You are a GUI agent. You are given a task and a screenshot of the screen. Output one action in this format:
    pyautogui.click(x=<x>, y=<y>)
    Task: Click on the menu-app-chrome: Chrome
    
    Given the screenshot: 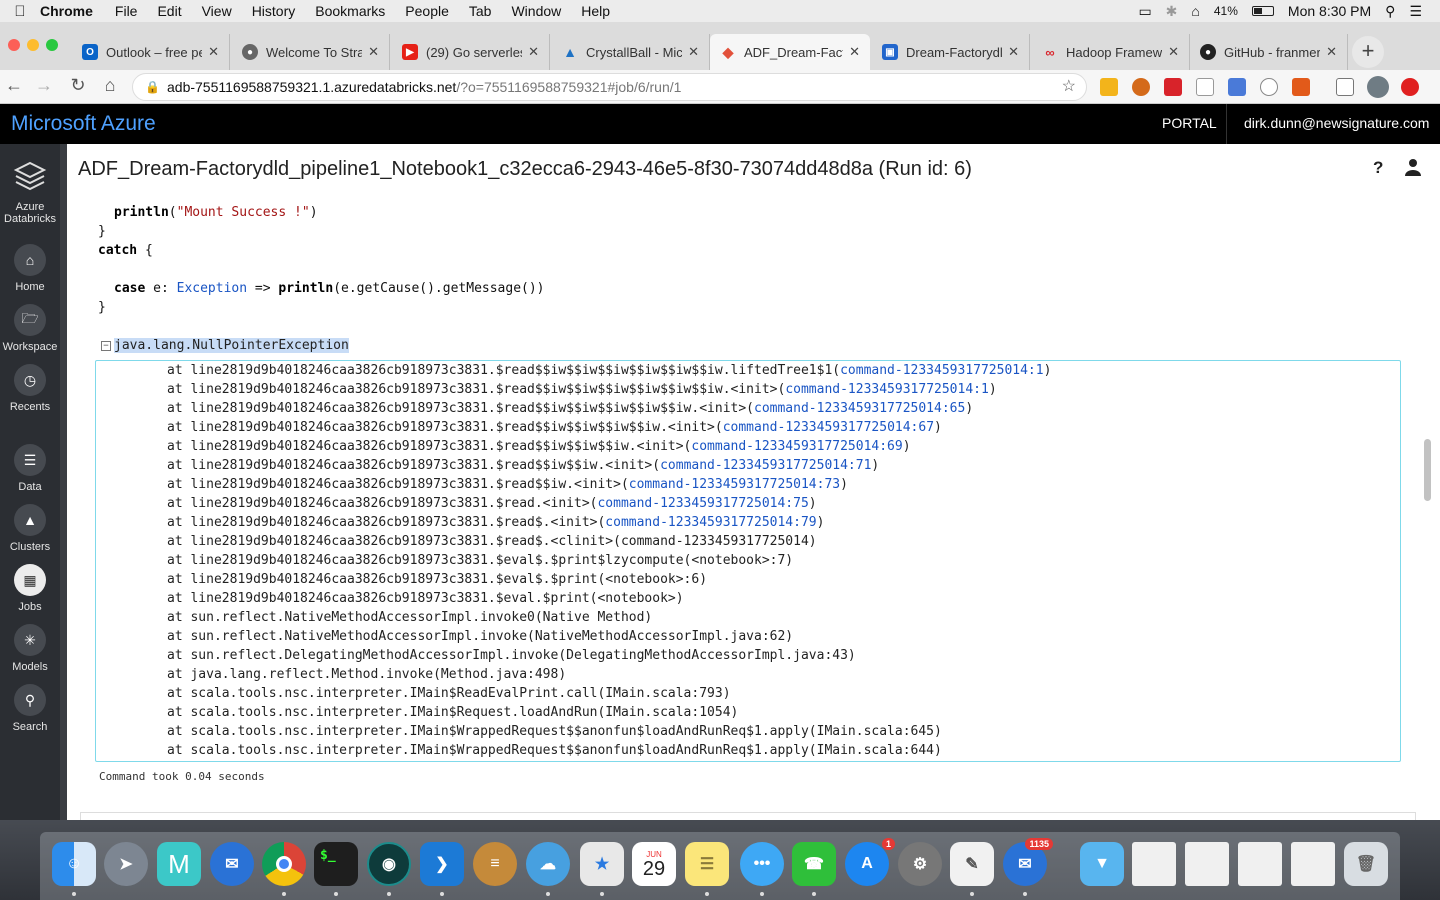 What is the action you would take?
    pyautogui.click(x=66, y=11)
    